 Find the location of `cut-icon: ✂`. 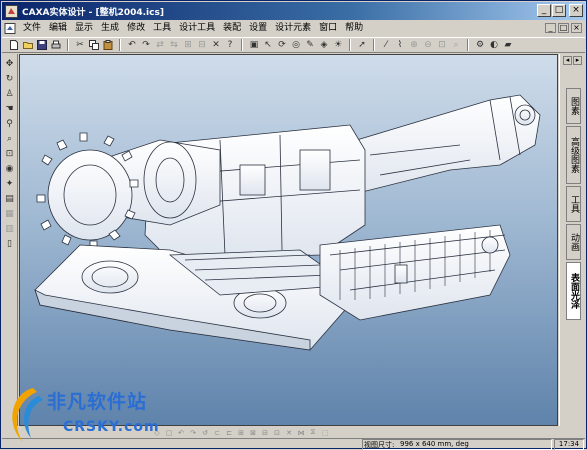

cut-icon: ✂ is located at coordinates (80, 45).